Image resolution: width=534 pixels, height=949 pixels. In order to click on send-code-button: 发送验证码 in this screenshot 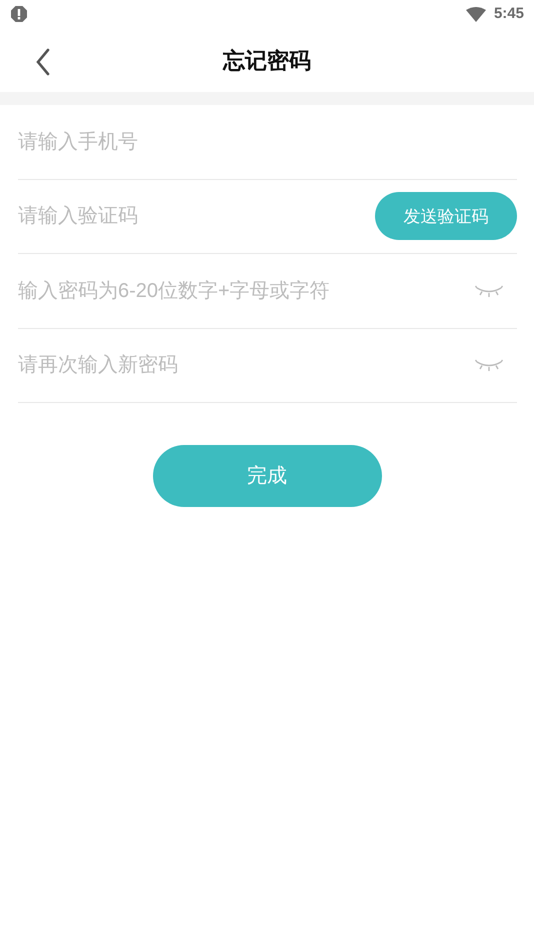, I will do `click(446, 216)`.